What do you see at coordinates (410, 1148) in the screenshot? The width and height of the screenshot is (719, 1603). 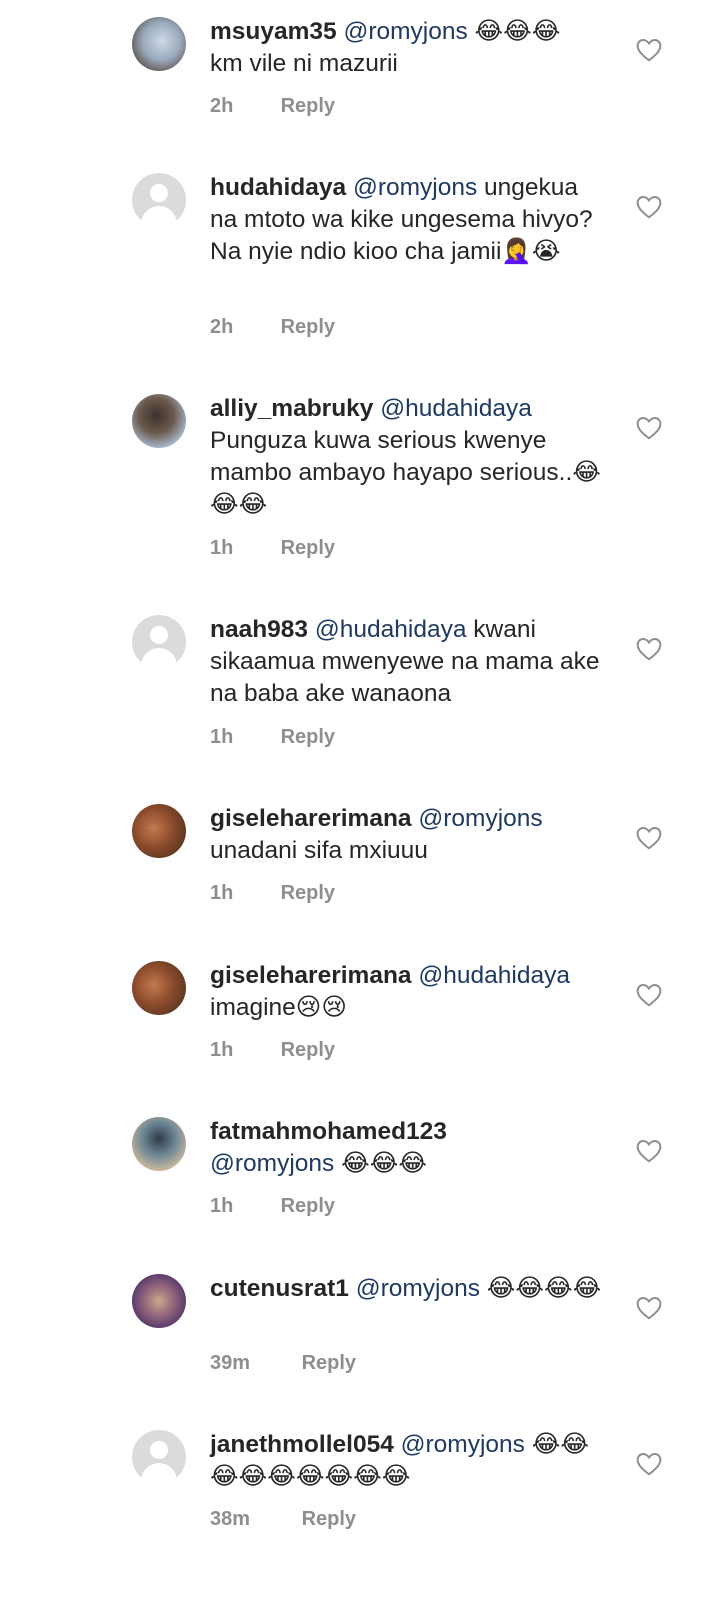 I see `comment-text: fatmahmohamed123 @romyjons 😂😂😂` at bounding box center [410, 1148].